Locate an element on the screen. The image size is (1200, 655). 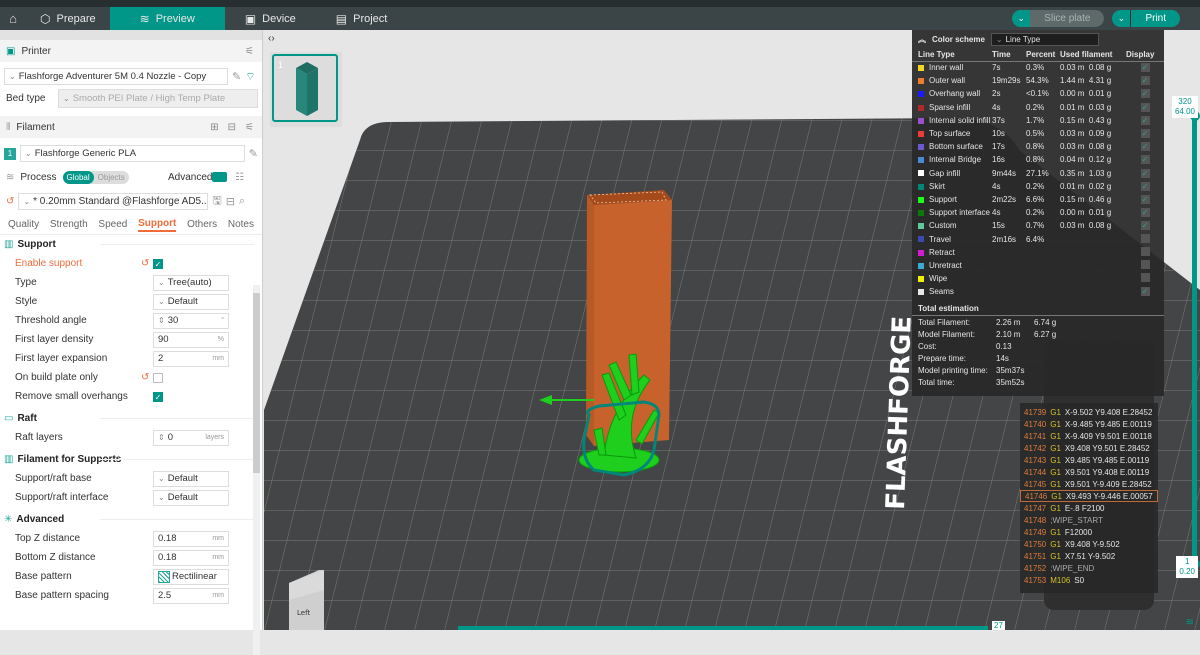
print-dropdown-icon: ⌄ is located at coordinates (1121, 18).